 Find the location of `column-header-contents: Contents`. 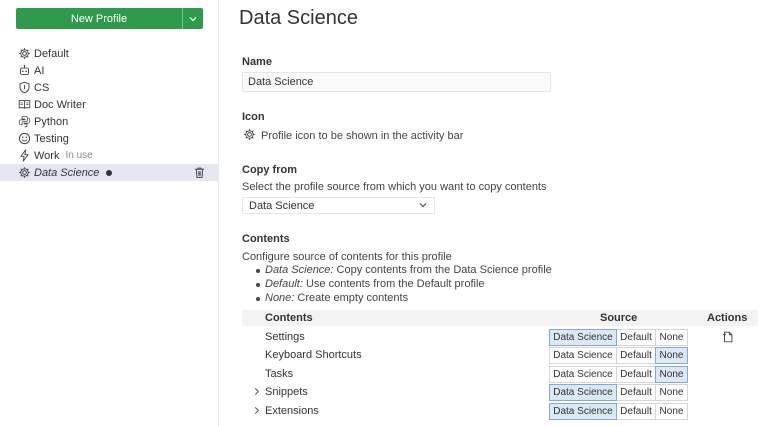

column-header-contents: Contents is located at coordinates (289, 318).